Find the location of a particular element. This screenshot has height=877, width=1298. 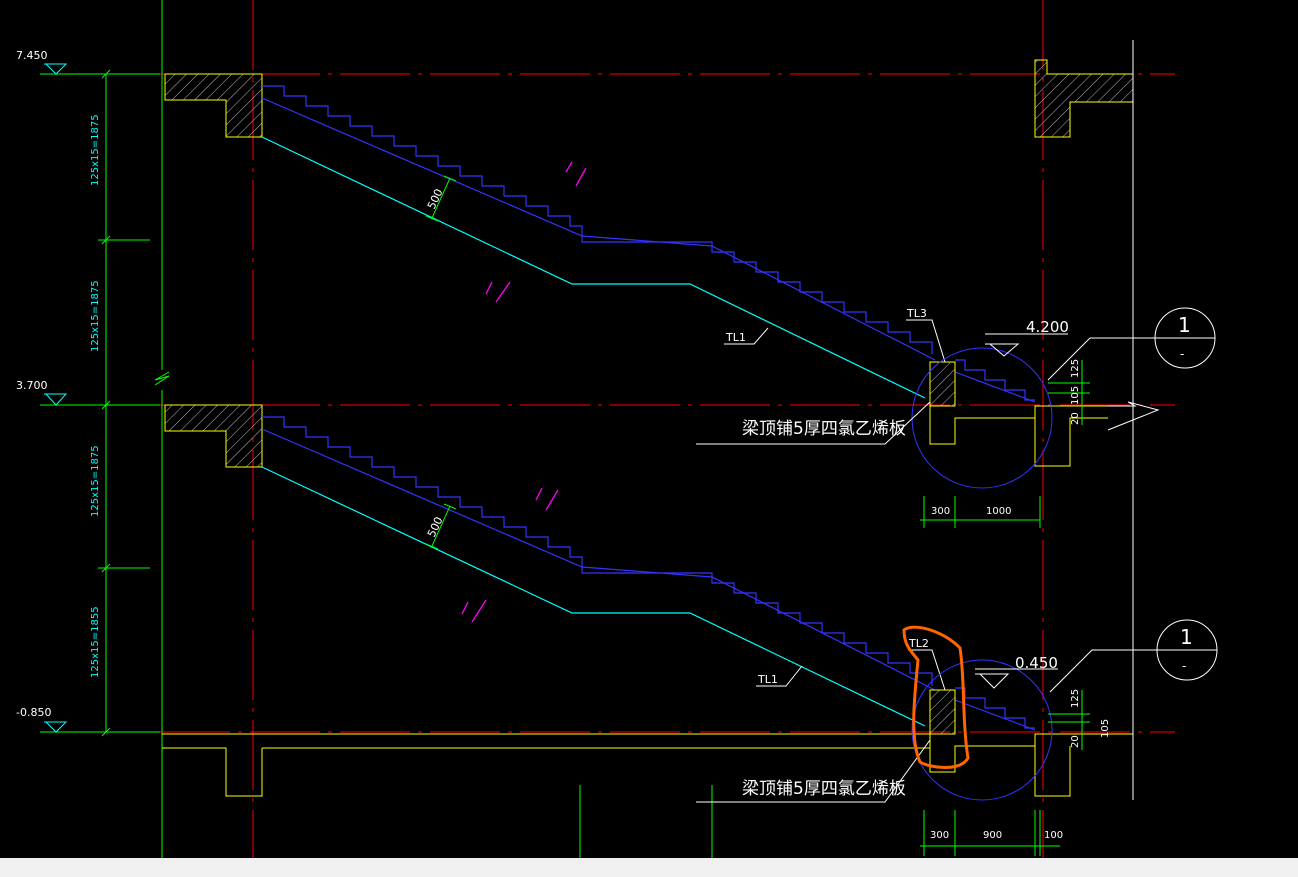

left-beam-upper is located at coordinates (213, 105).